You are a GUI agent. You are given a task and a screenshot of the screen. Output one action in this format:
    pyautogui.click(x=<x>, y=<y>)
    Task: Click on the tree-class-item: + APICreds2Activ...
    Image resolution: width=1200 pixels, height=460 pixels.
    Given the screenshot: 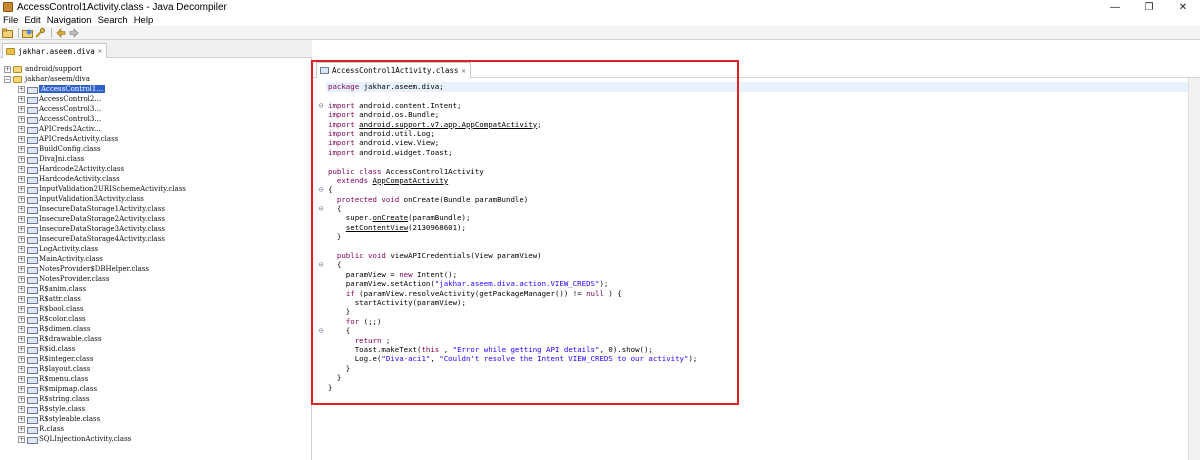 What is the action you would take?
    pyautogui.click(x=156, y=129)
    